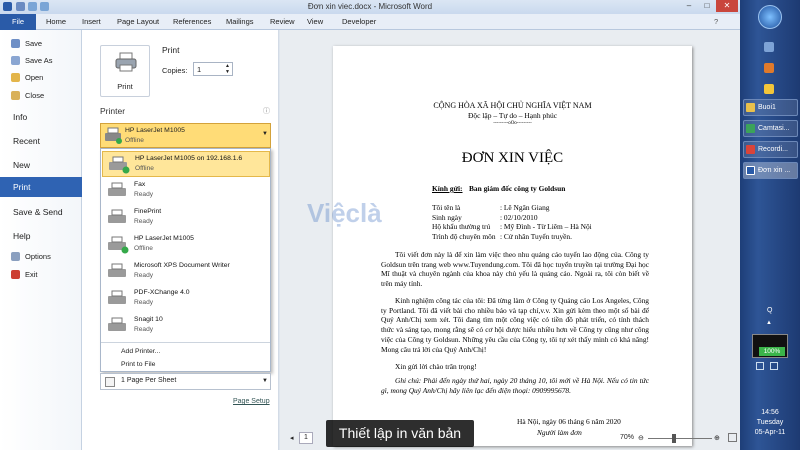 This screenshot has height=450, width=800. Describe the element at coordinates (769, 47) in the screenshot. I see `taskbar-app-icon` at that location.